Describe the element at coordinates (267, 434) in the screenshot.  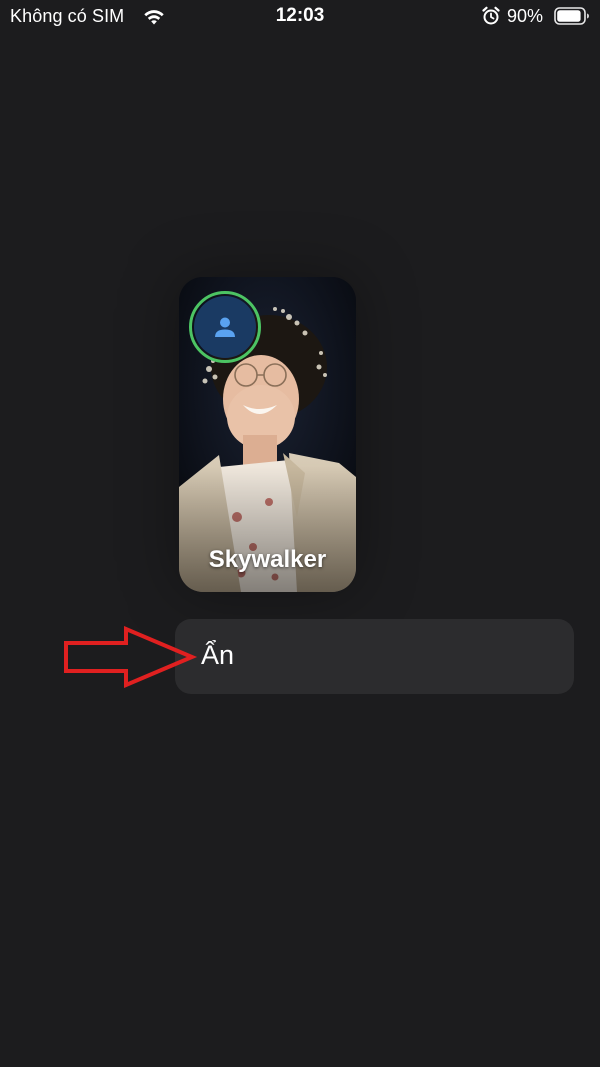
I see `contact-card: Skywalker` at that location.